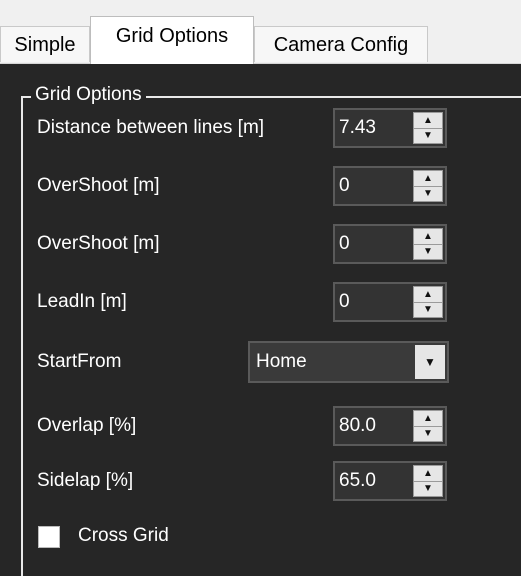 The image size is (521, 576). What do you see at coordinates (82, 301) in the screenshot?
I see `leadin-label: LeadIn [m]` at bounding box center [82, 301].